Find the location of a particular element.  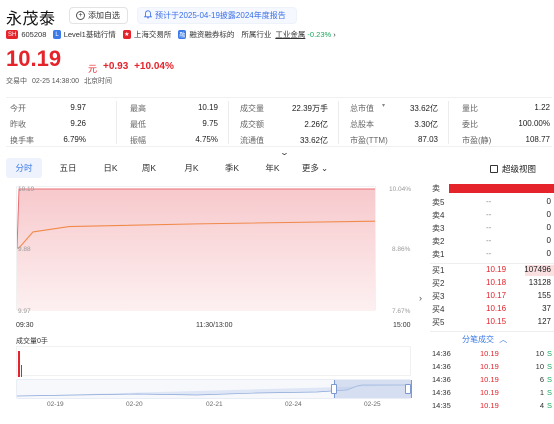

price-unit: 元 is located at coordinates (93, 69).